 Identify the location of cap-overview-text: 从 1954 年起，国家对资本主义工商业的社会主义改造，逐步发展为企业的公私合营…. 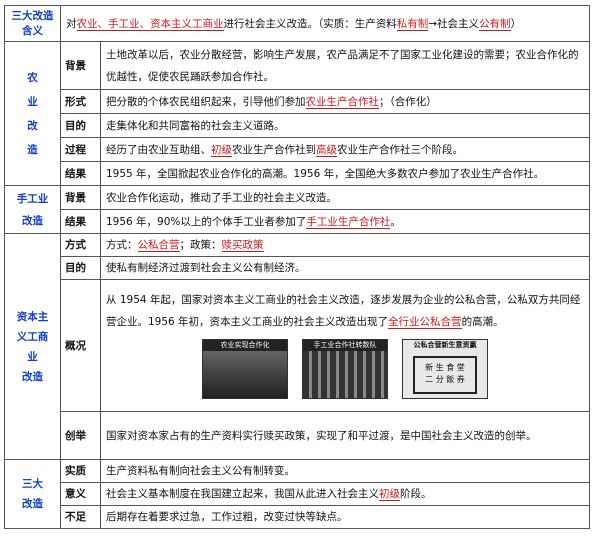
(343, 311).